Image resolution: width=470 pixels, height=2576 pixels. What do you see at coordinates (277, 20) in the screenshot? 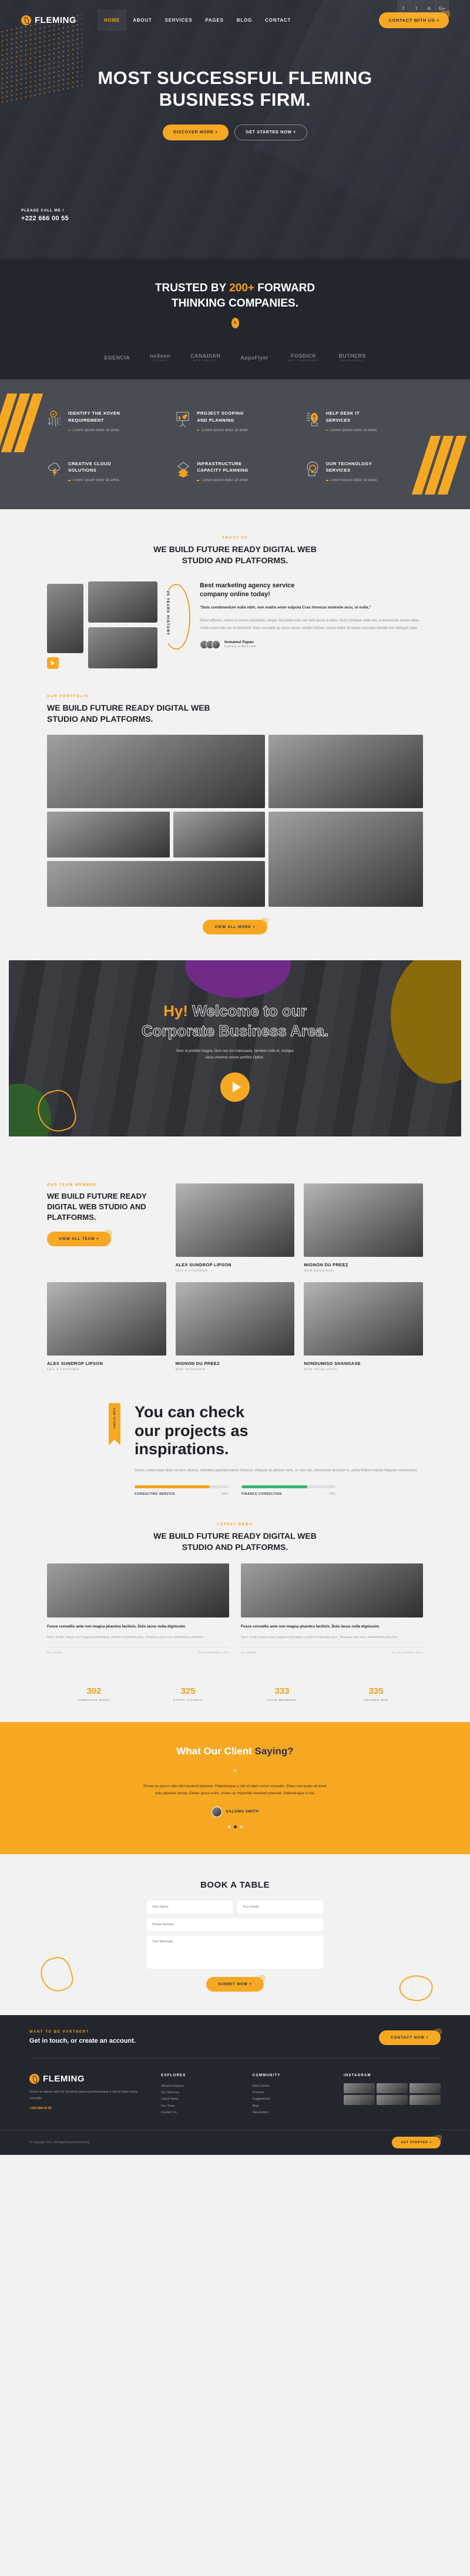
I see `nav-item-contact: CONTACT` at bounding box center [277, 20].